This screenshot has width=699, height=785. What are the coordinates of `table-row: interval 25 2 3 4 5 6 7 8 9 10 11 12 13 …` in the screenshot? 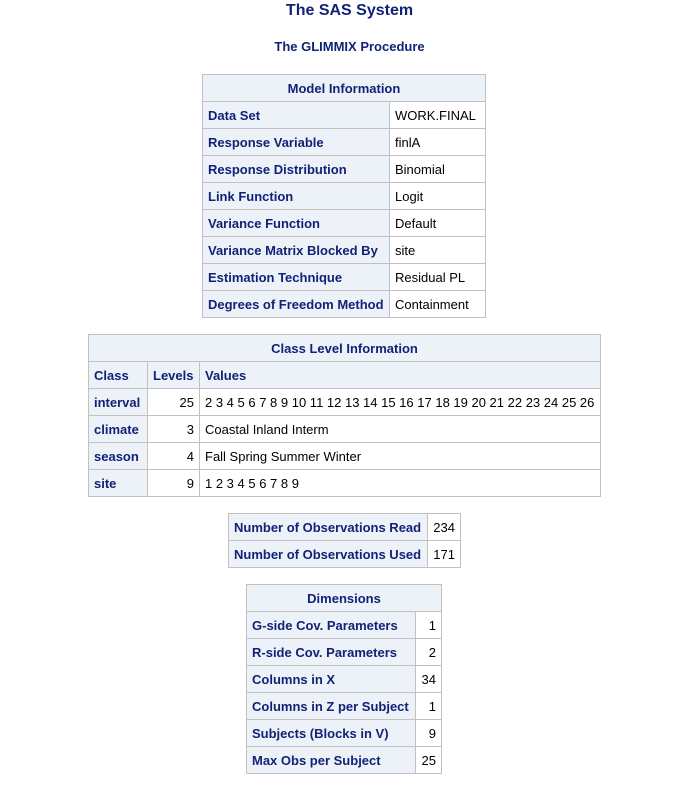 It's located at (344, 402).